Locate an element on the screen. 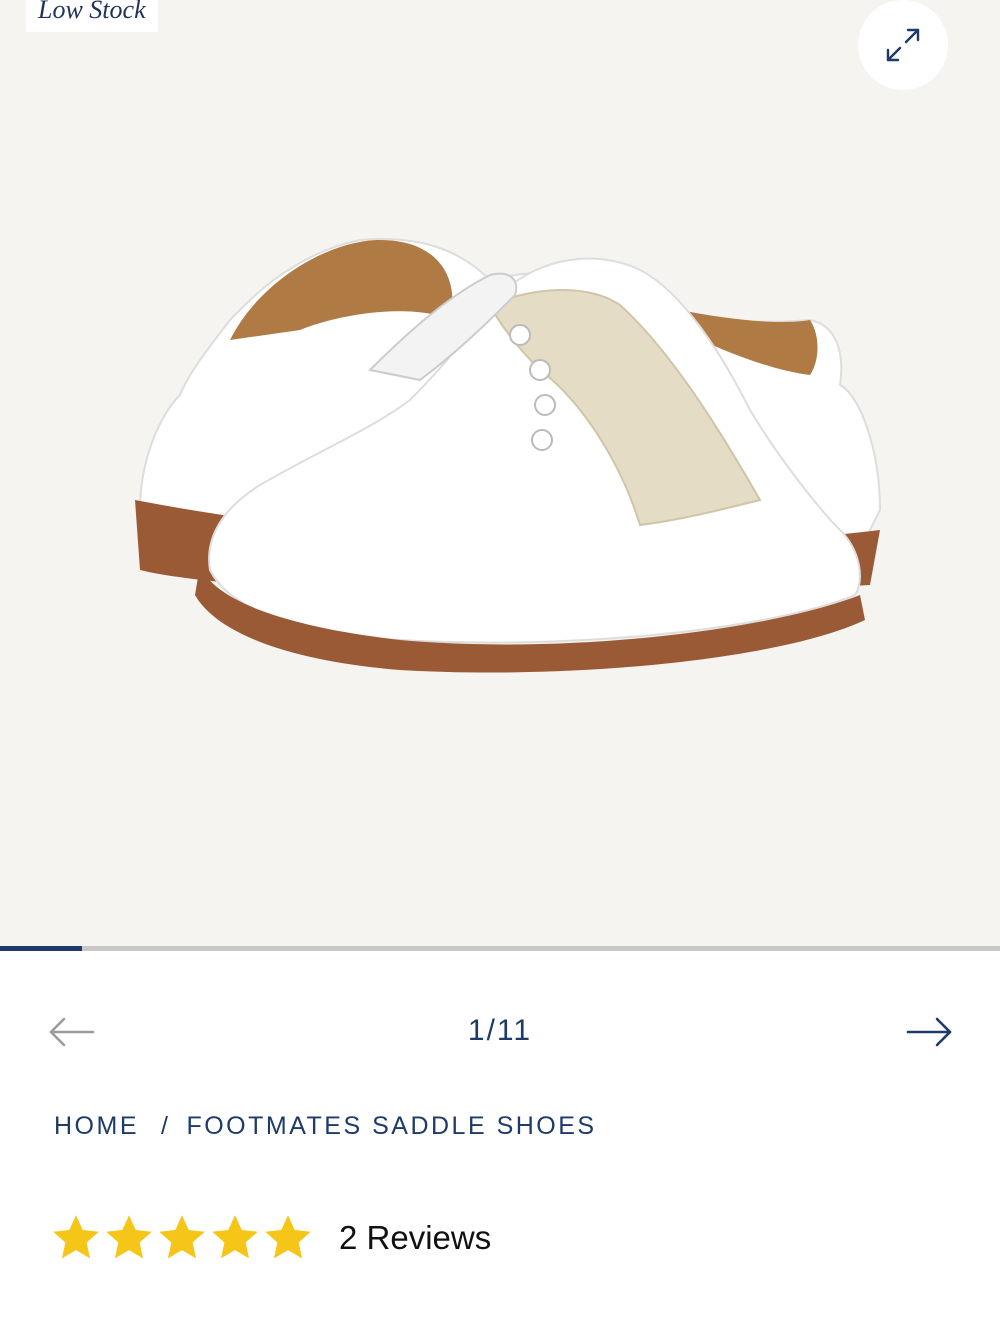 This screenshot has width=1000, height=1333. next-image-button is located at coordinates (929, 1032).